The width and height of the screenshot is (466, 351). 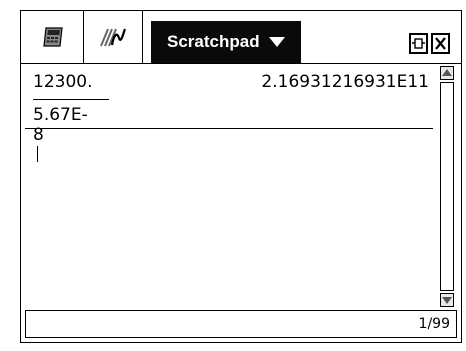 I want to click on tab-scratchpad: Scratchpad, so click(x=226, y=42).